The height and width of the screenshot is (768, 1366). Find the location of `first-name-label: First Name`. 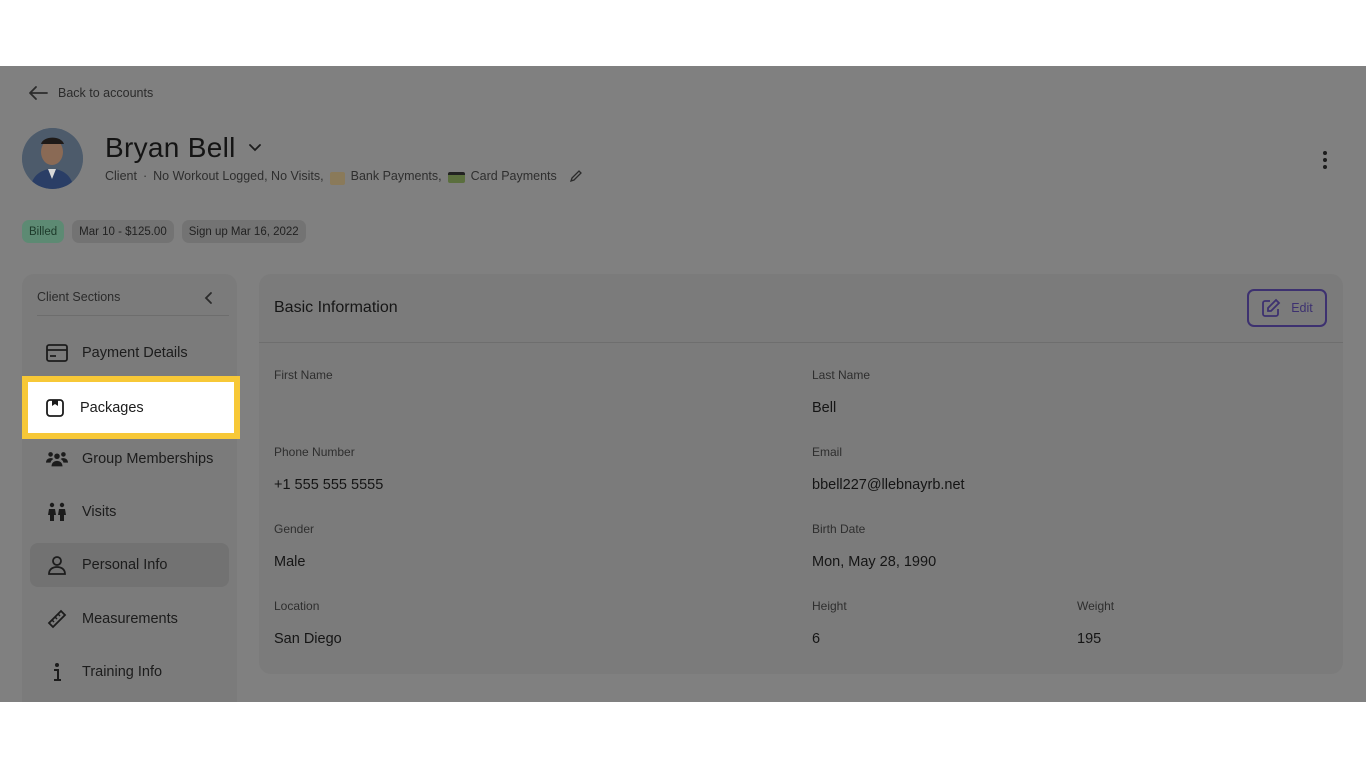

first-name-label: First Name is located at coordinates (303, 375).